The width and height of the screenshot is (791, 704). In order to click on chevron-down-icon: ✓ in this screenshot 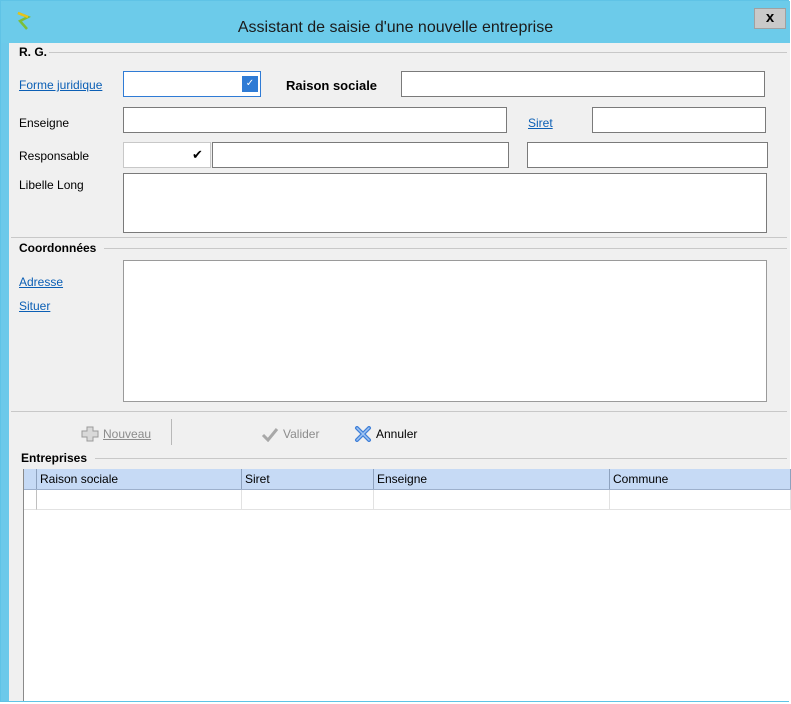, I will do `click(250, 84)`.